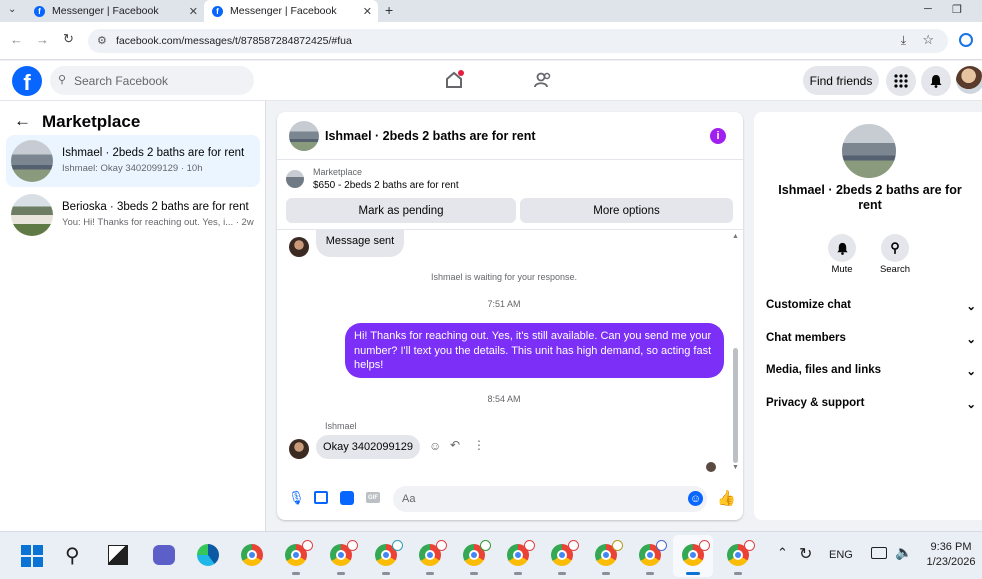 The image size is (982, 579). Describe the element at coordinates (299, 449) in the screenshot. I see `sender-avatar` at that location.